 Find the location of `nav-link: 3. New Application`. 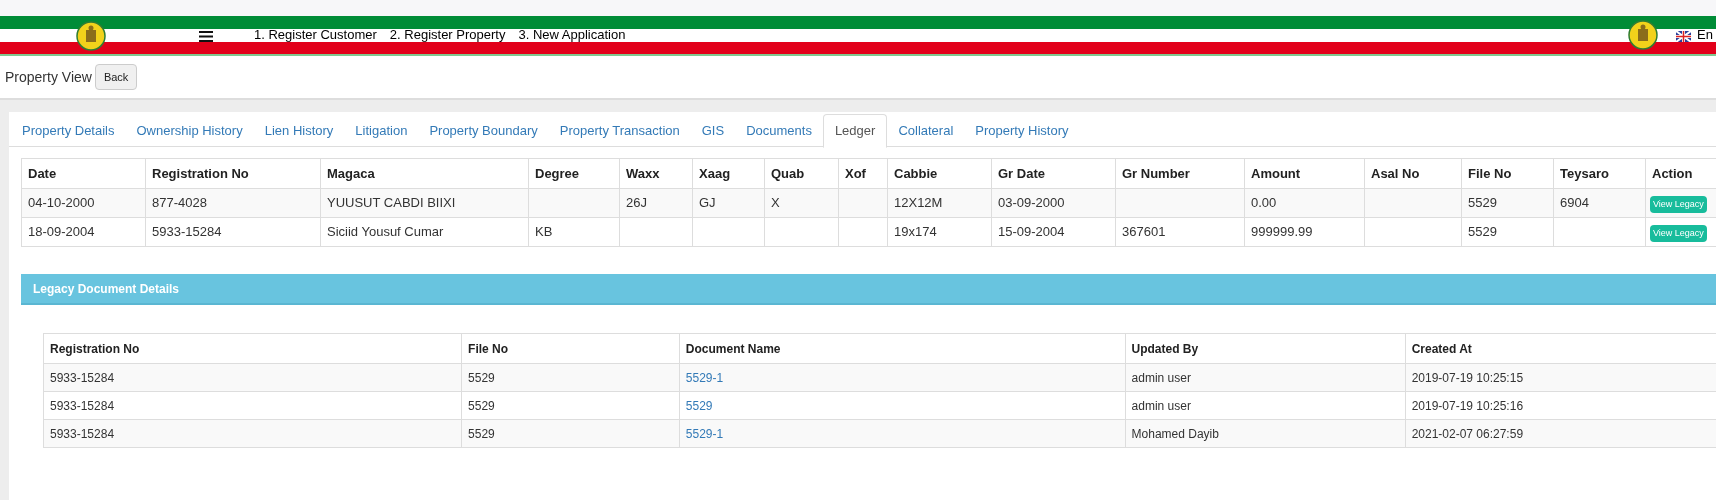

nav-link: 3. New Application is located at coordinates (572, 34).